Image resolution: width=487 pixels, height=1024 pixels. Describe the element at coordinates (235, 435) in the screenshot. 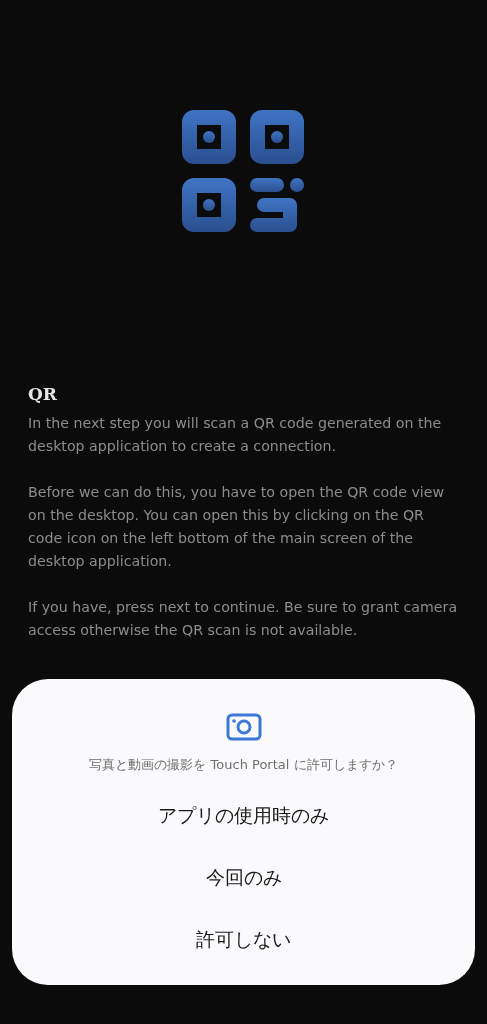

I see `instruction-paragraph: In the next step you will scan a QR code generated on the desktop application to create a connection.` at that location.